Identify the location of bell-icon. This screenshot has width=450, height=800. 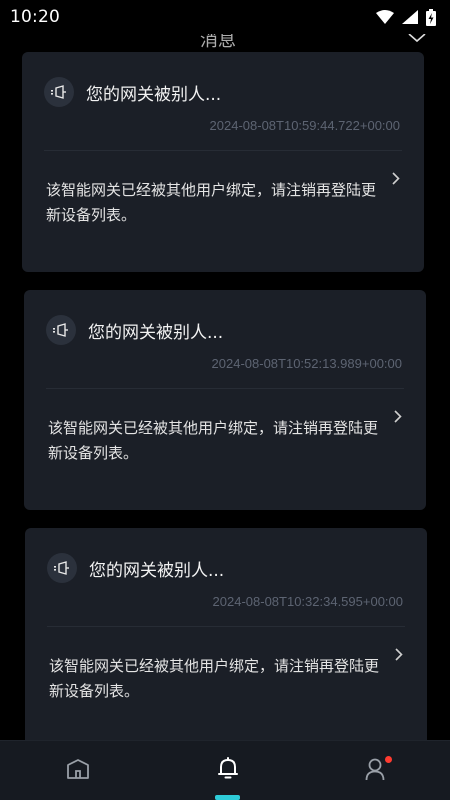
(228, 771).